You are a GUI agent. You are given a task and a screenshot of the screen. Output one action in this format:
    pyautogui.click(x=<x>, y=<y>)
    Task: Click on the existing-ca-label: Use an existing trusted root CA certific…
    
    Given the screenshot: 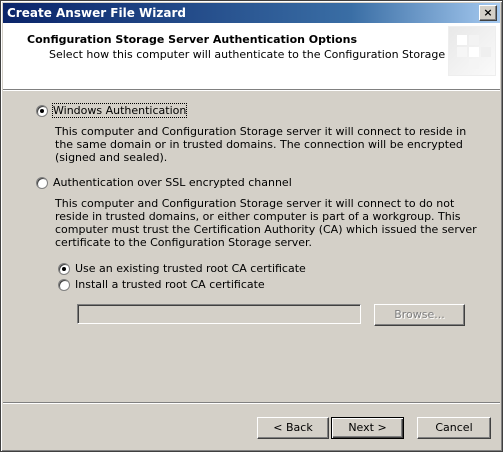 What is the action you would take?
    pyautogui.click(x=190, y=268)
    